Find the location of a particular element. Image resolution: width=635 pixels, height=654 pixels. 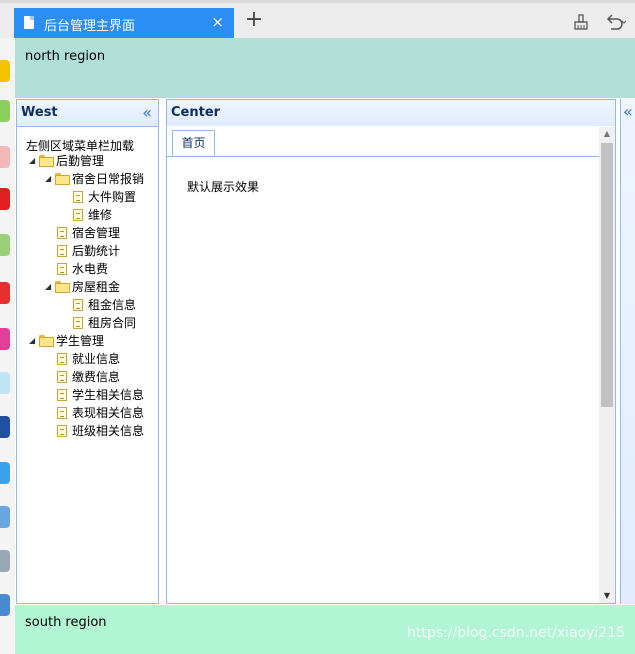

tree-node-label: 租金信息 is located at coordinates (112, 305).